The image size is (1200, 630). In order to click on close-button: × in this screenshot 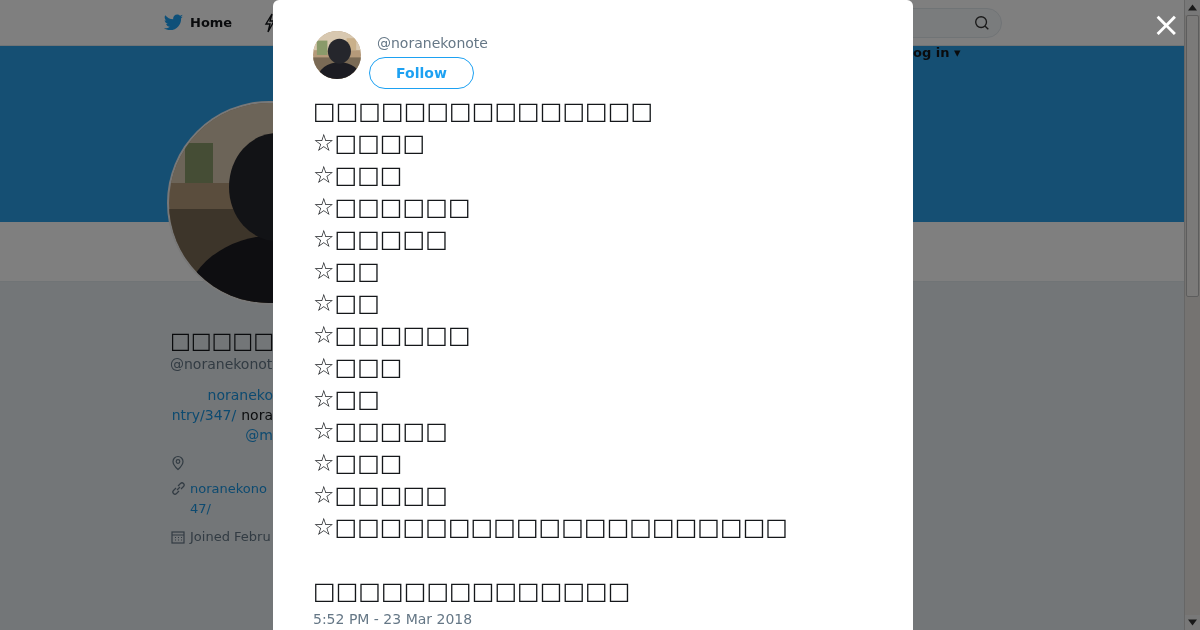, I will do `click(1166, 24)`.